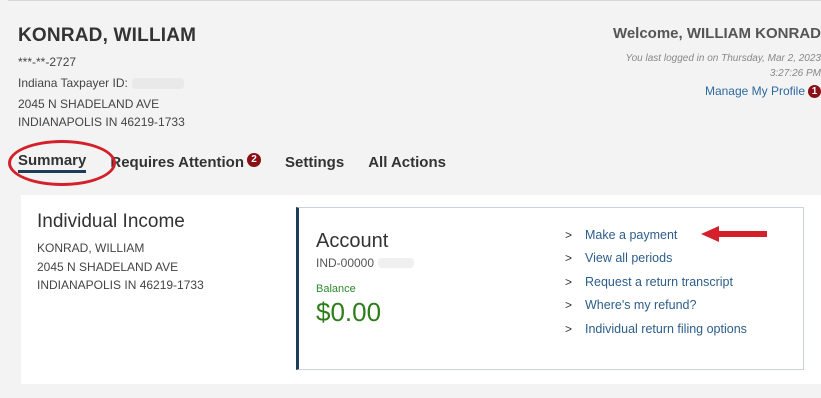  I want to click on panel-address-line-2: INDIANAPOLIS IN 46219-1733, so click(120, 285).